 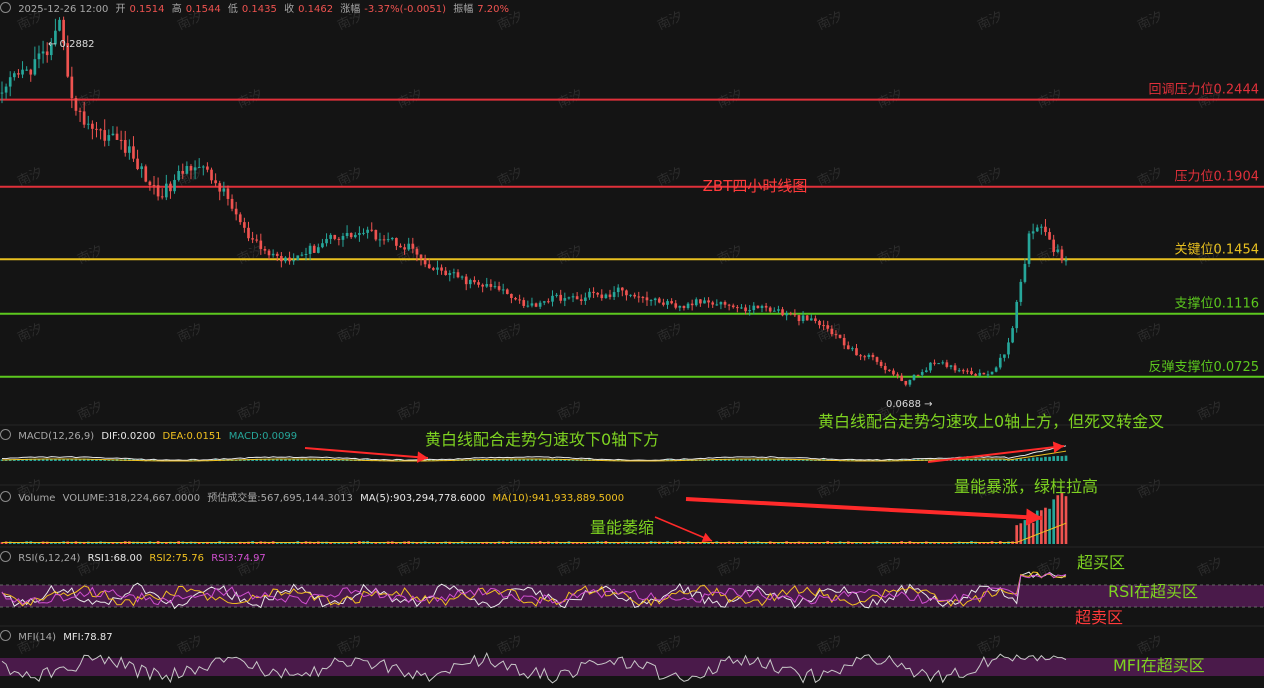 I want to click on header-open: 0.1514, so click(x=147, y=9).